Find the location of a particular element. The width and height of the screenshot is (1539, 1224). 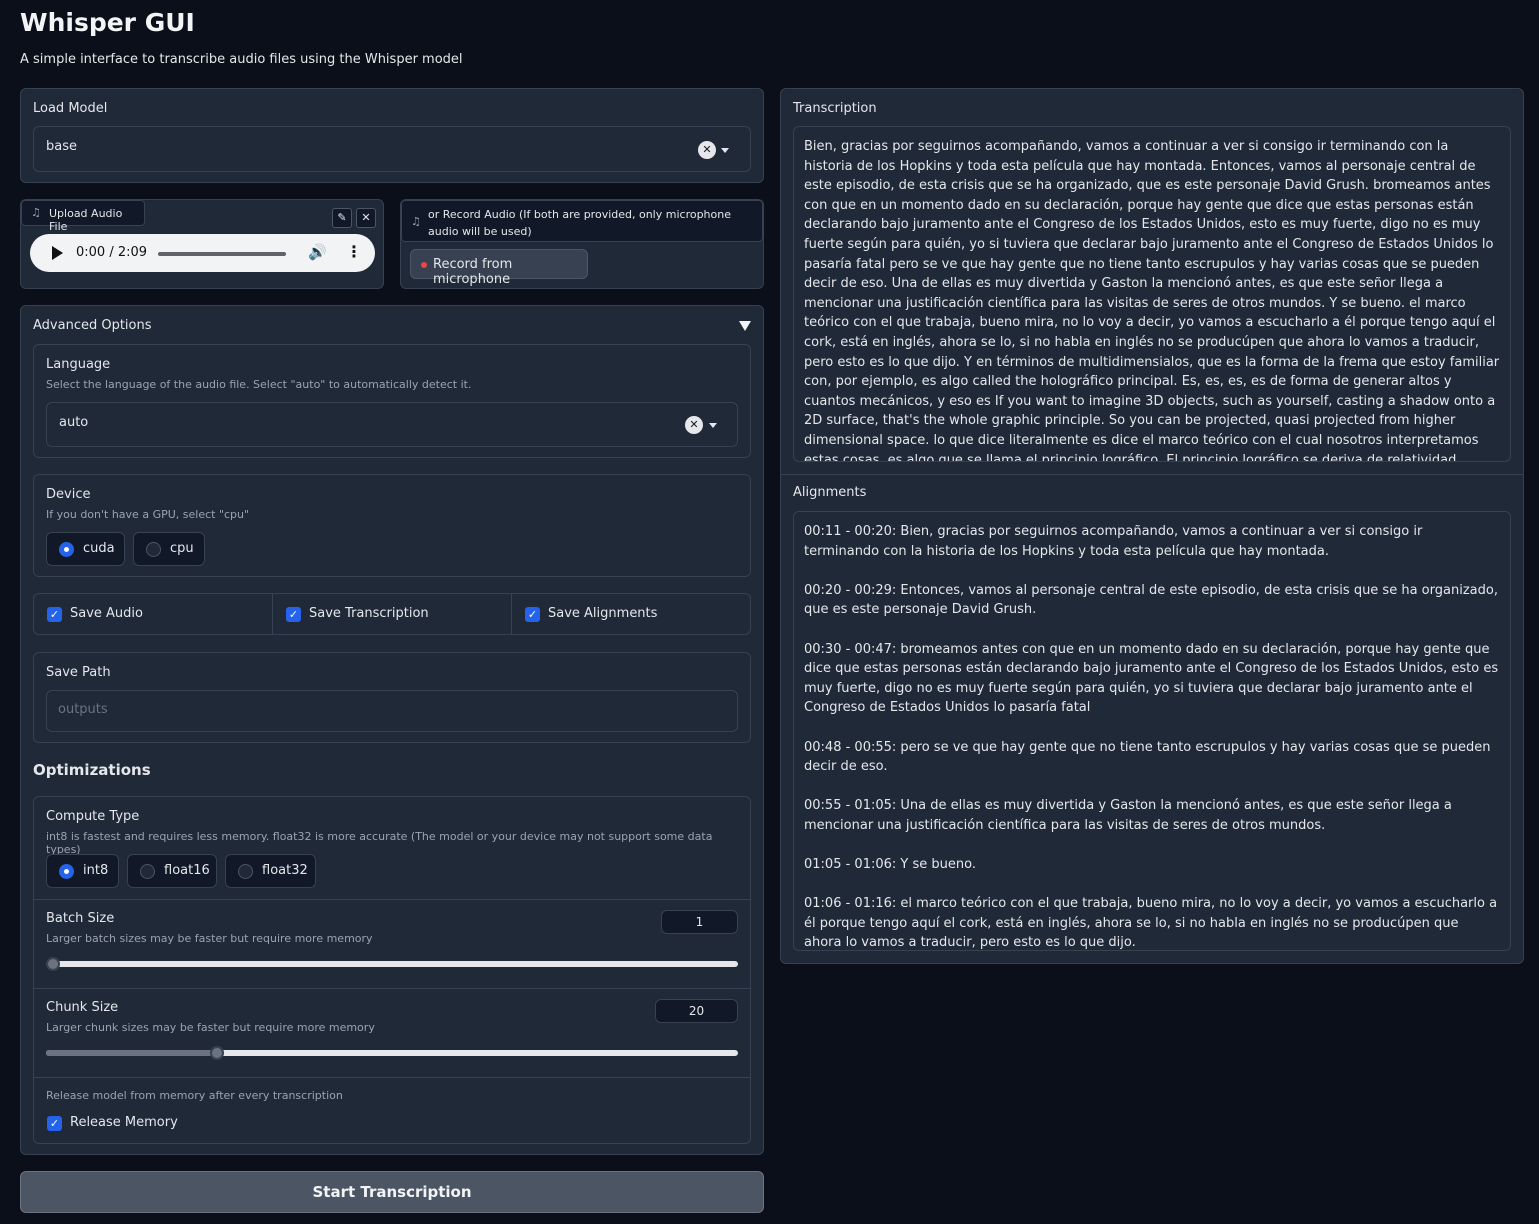

batch-size-label: Batch Size is located at coordinates (80, 918).